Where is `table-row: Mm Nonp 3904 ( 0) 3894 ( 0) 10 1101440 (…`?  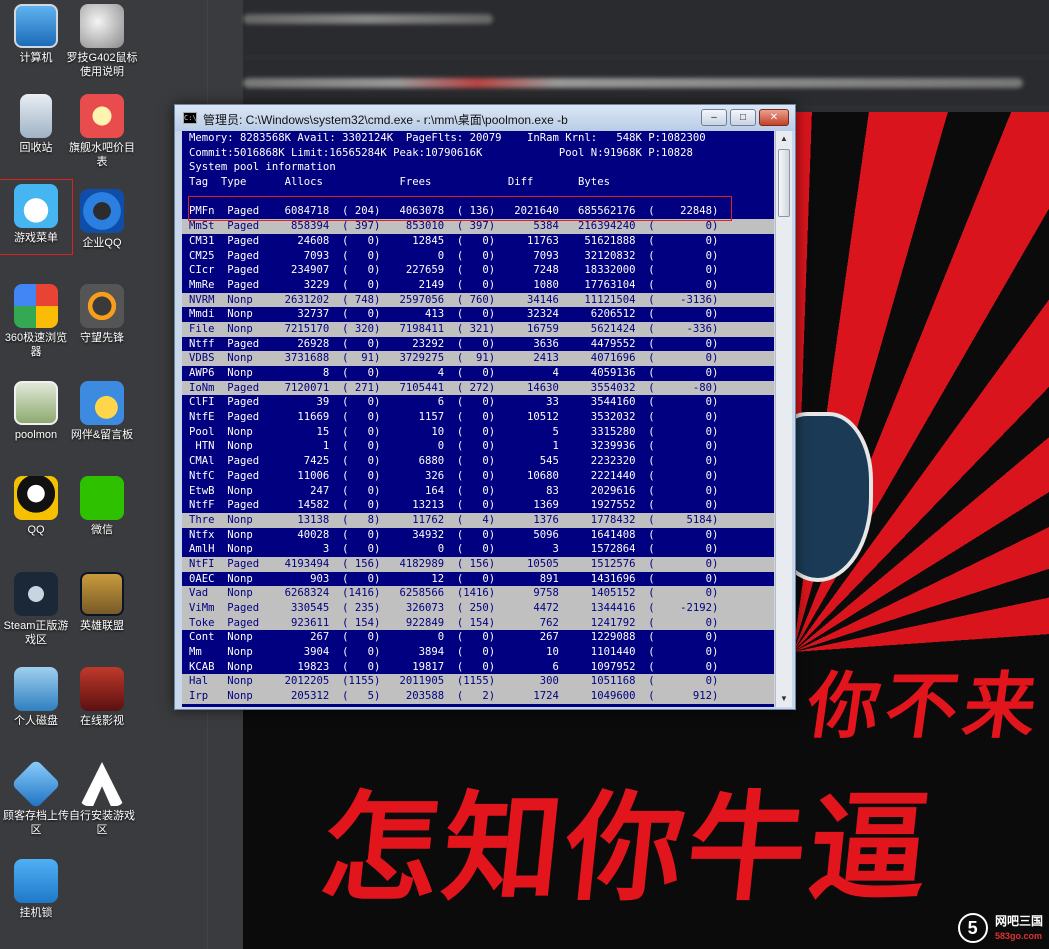
table-row: Mm Nonp 3904 ( 0) 3894 ( 0) 10 1101440 (… is located at coordinates (454, 652).